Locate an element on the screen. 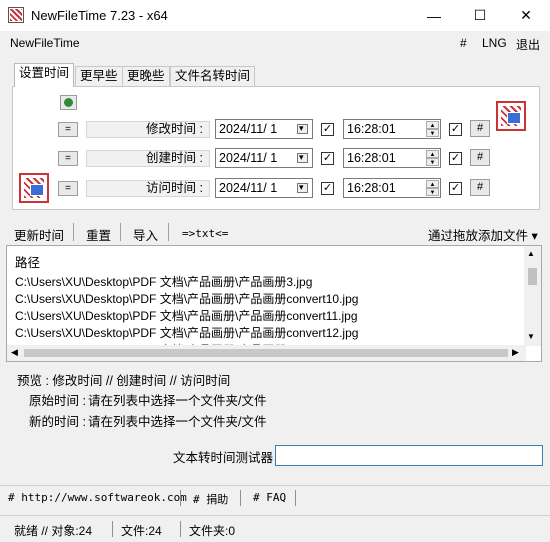  modify-time-input: 16:28:01 ▲ ▼ is located at coordinates (392, 129).